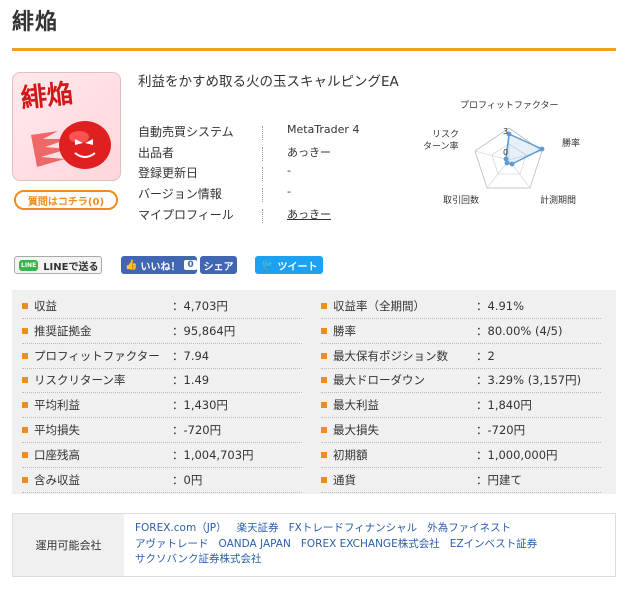 The image size is (636, 594). Describe the element at coordinates (46, 96) in the screenshot. I see `thumbnail-text: 緋焔` at that location.